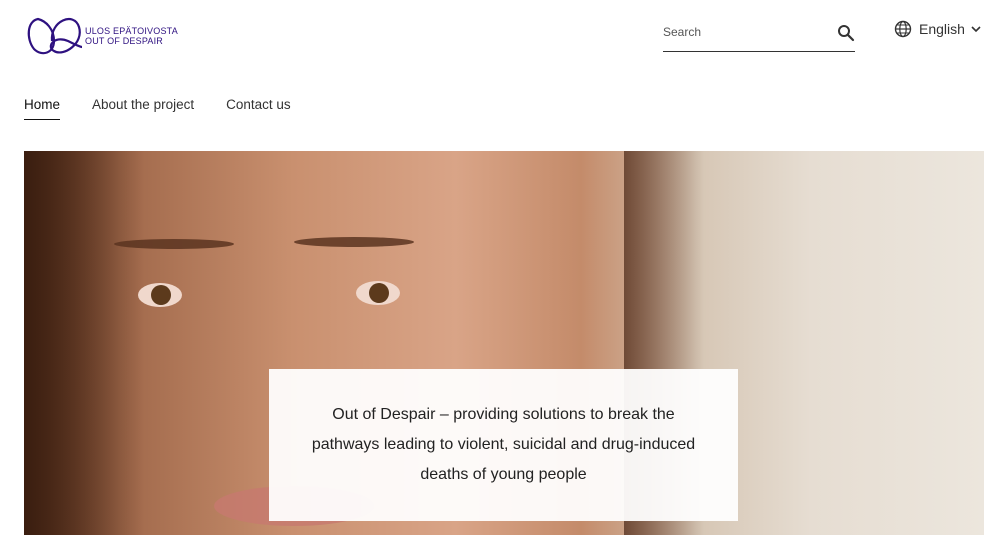 Image resolution: width=994 pixels, height=543 pixels. I want to click on logo-line-1: ULOS EPÄTOIVOSTA, so click(131, 31).